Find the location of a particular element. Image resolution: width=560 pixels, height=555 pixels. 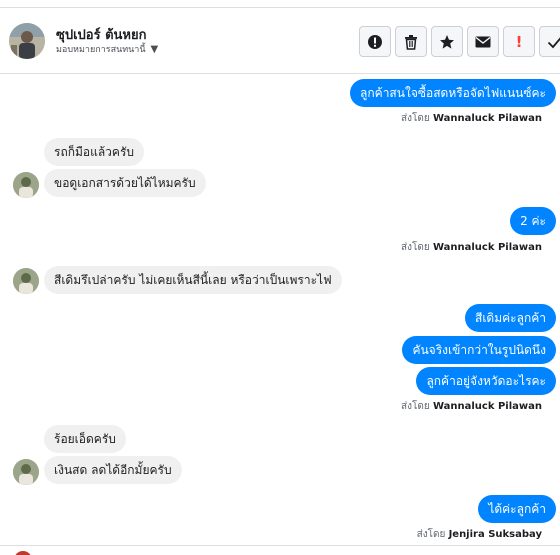

message-composer is located at coordinates (280, 550).